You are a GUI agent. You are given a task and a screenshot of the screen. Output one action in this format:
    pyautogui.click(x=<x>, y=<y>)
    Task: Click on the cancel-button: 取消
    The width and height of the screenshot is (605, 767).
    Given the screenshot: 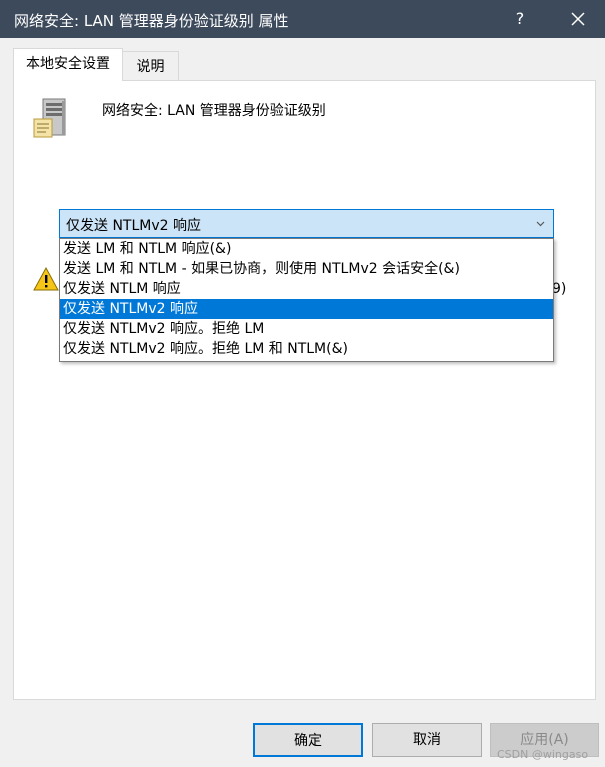 What is the action you would take?
    pyautogui.click(x=427, y=740)
    